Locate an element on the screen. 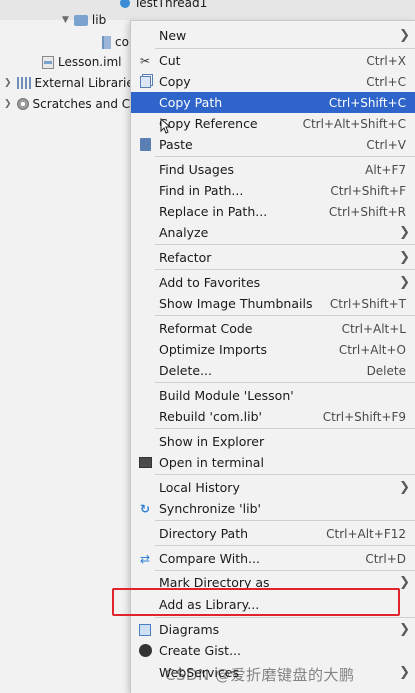 This screenshot has height=693, width=415. menu-item-open-in-terminal: Open in terminal is located at coordinates (273, 462).